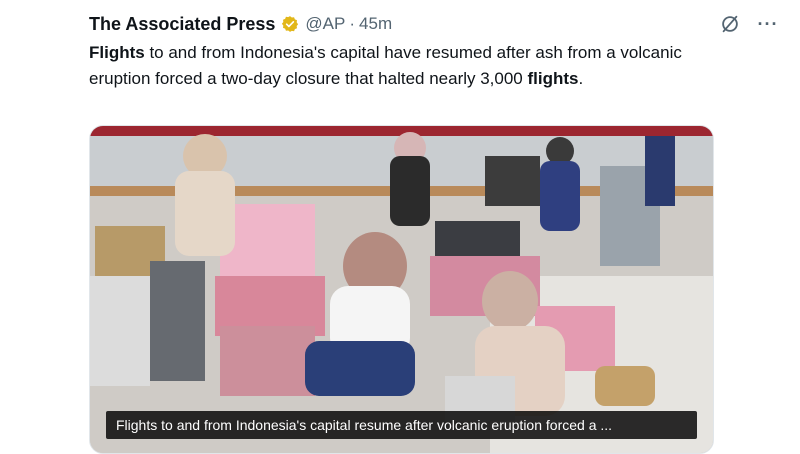  What do you see at coordinates (730, 24) in the screenshot?
I see `grok-icon` at bounding box center [730, 24].